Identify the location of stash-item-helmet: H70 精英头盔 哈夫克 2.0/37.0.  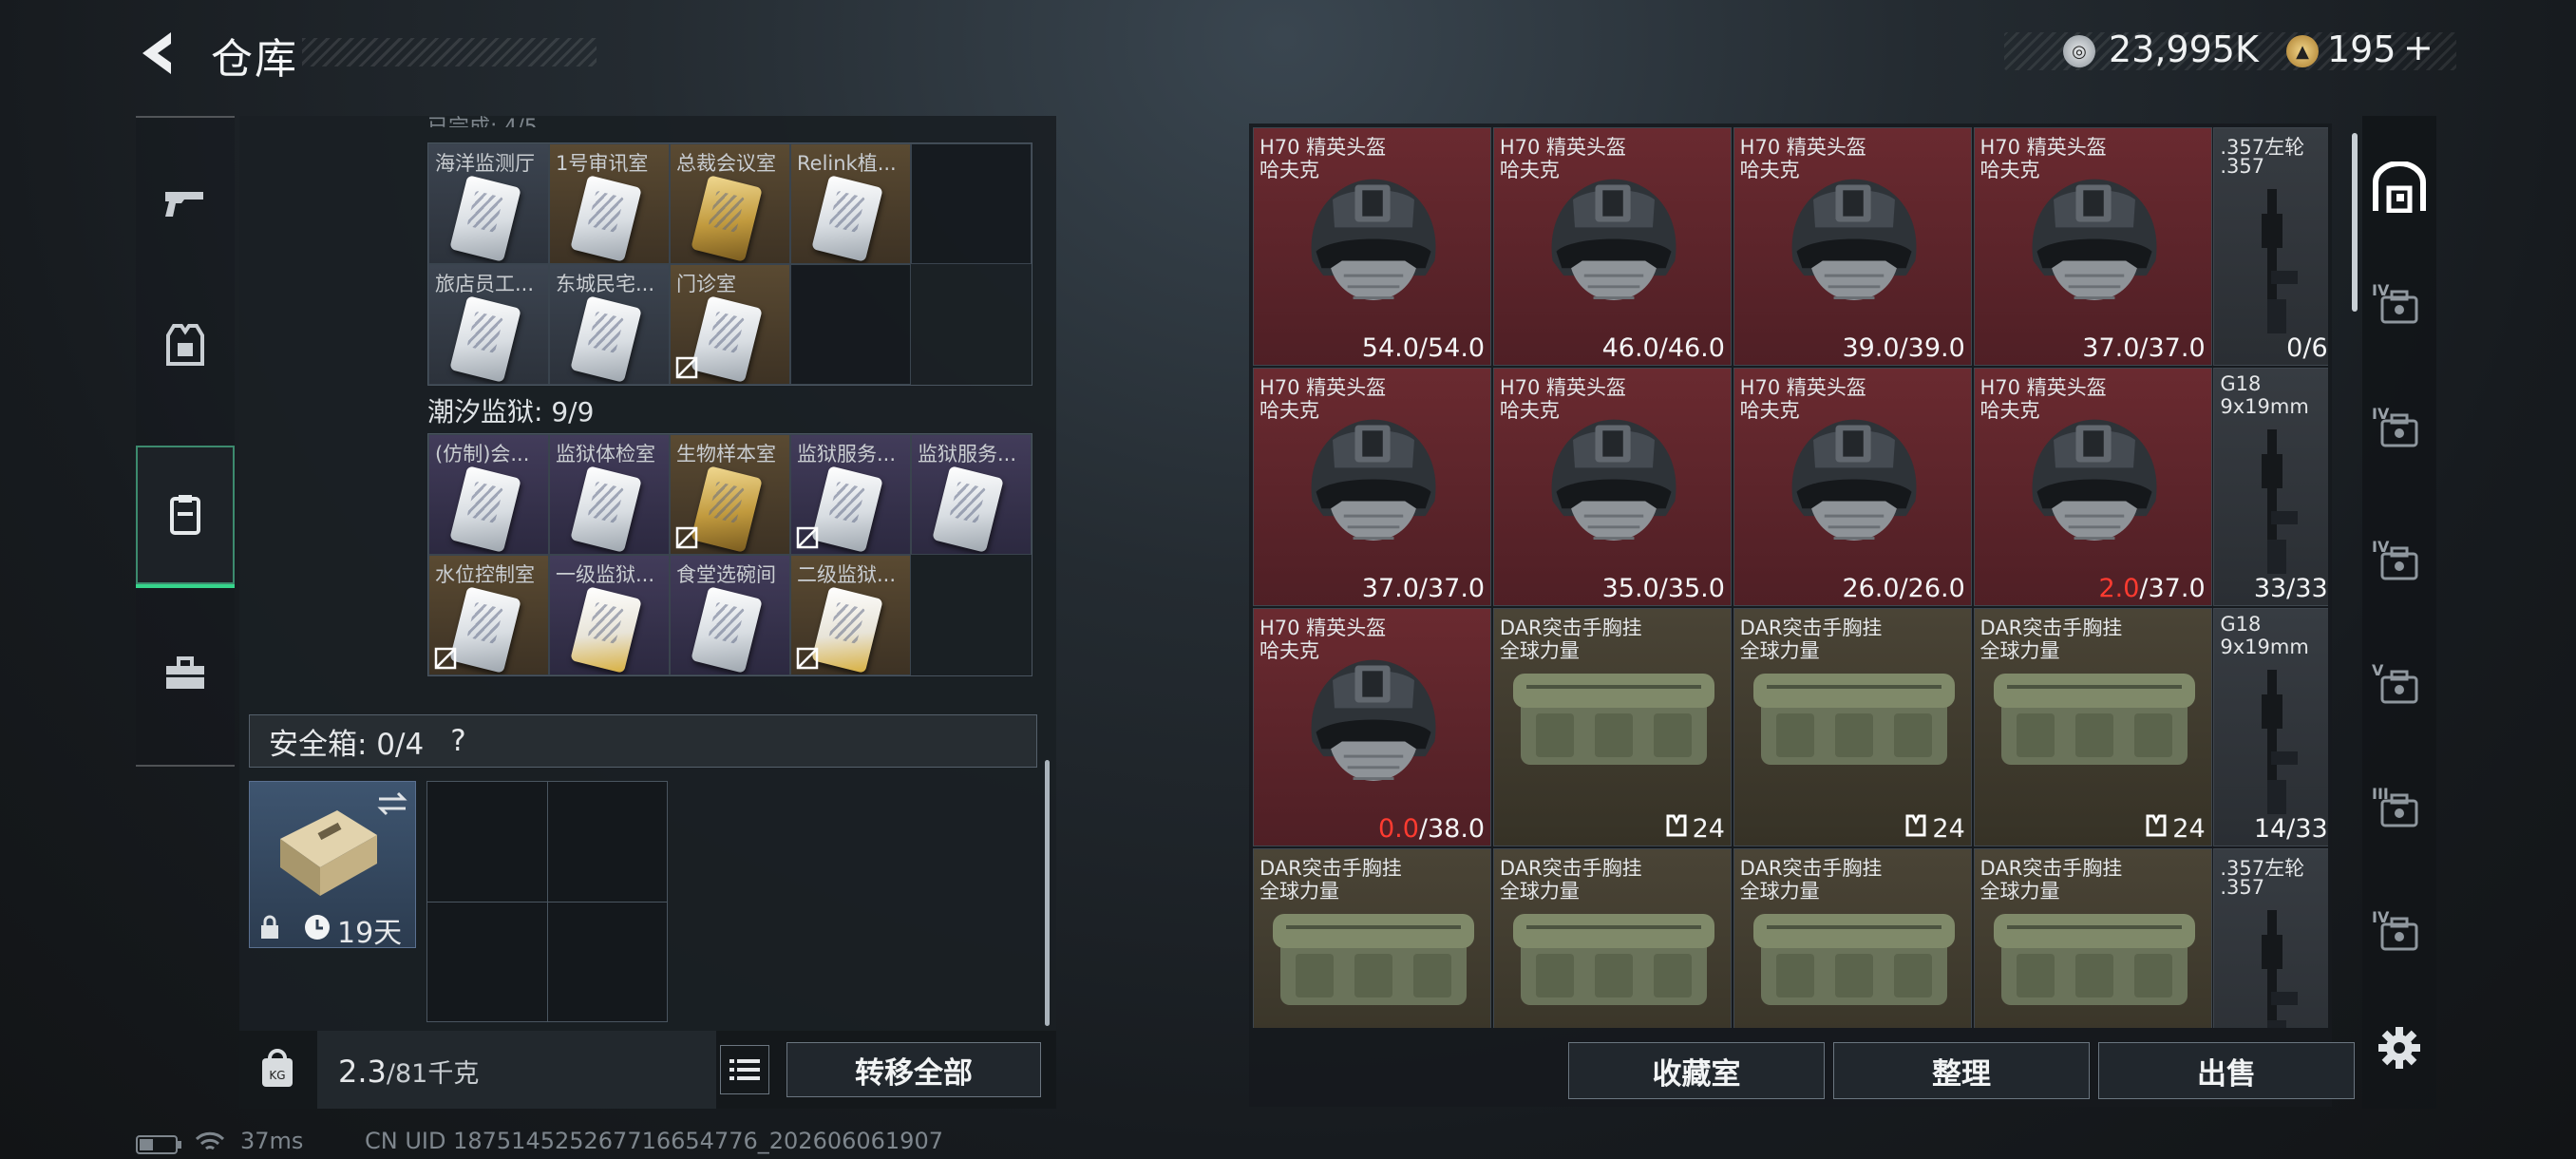
(2092, 486).